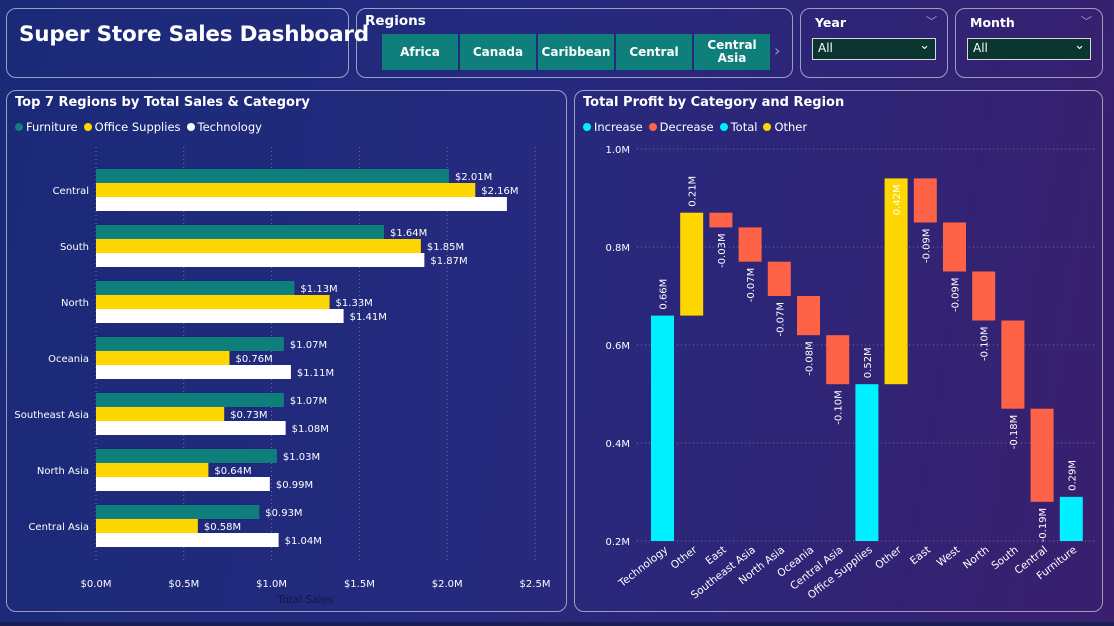  I want to click on chevron-right-icon: ›, so click(777, 50).